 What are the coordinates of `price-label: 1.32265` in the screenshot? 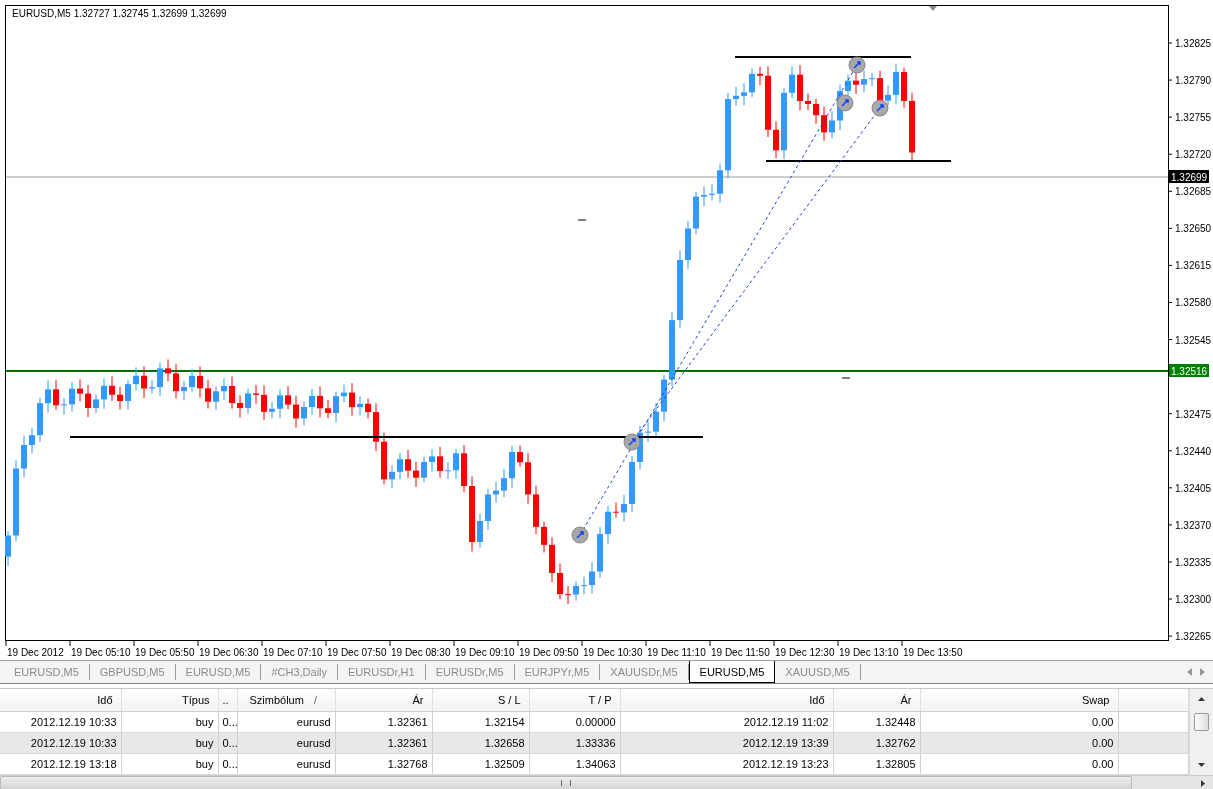 It's located at (1193, 637).